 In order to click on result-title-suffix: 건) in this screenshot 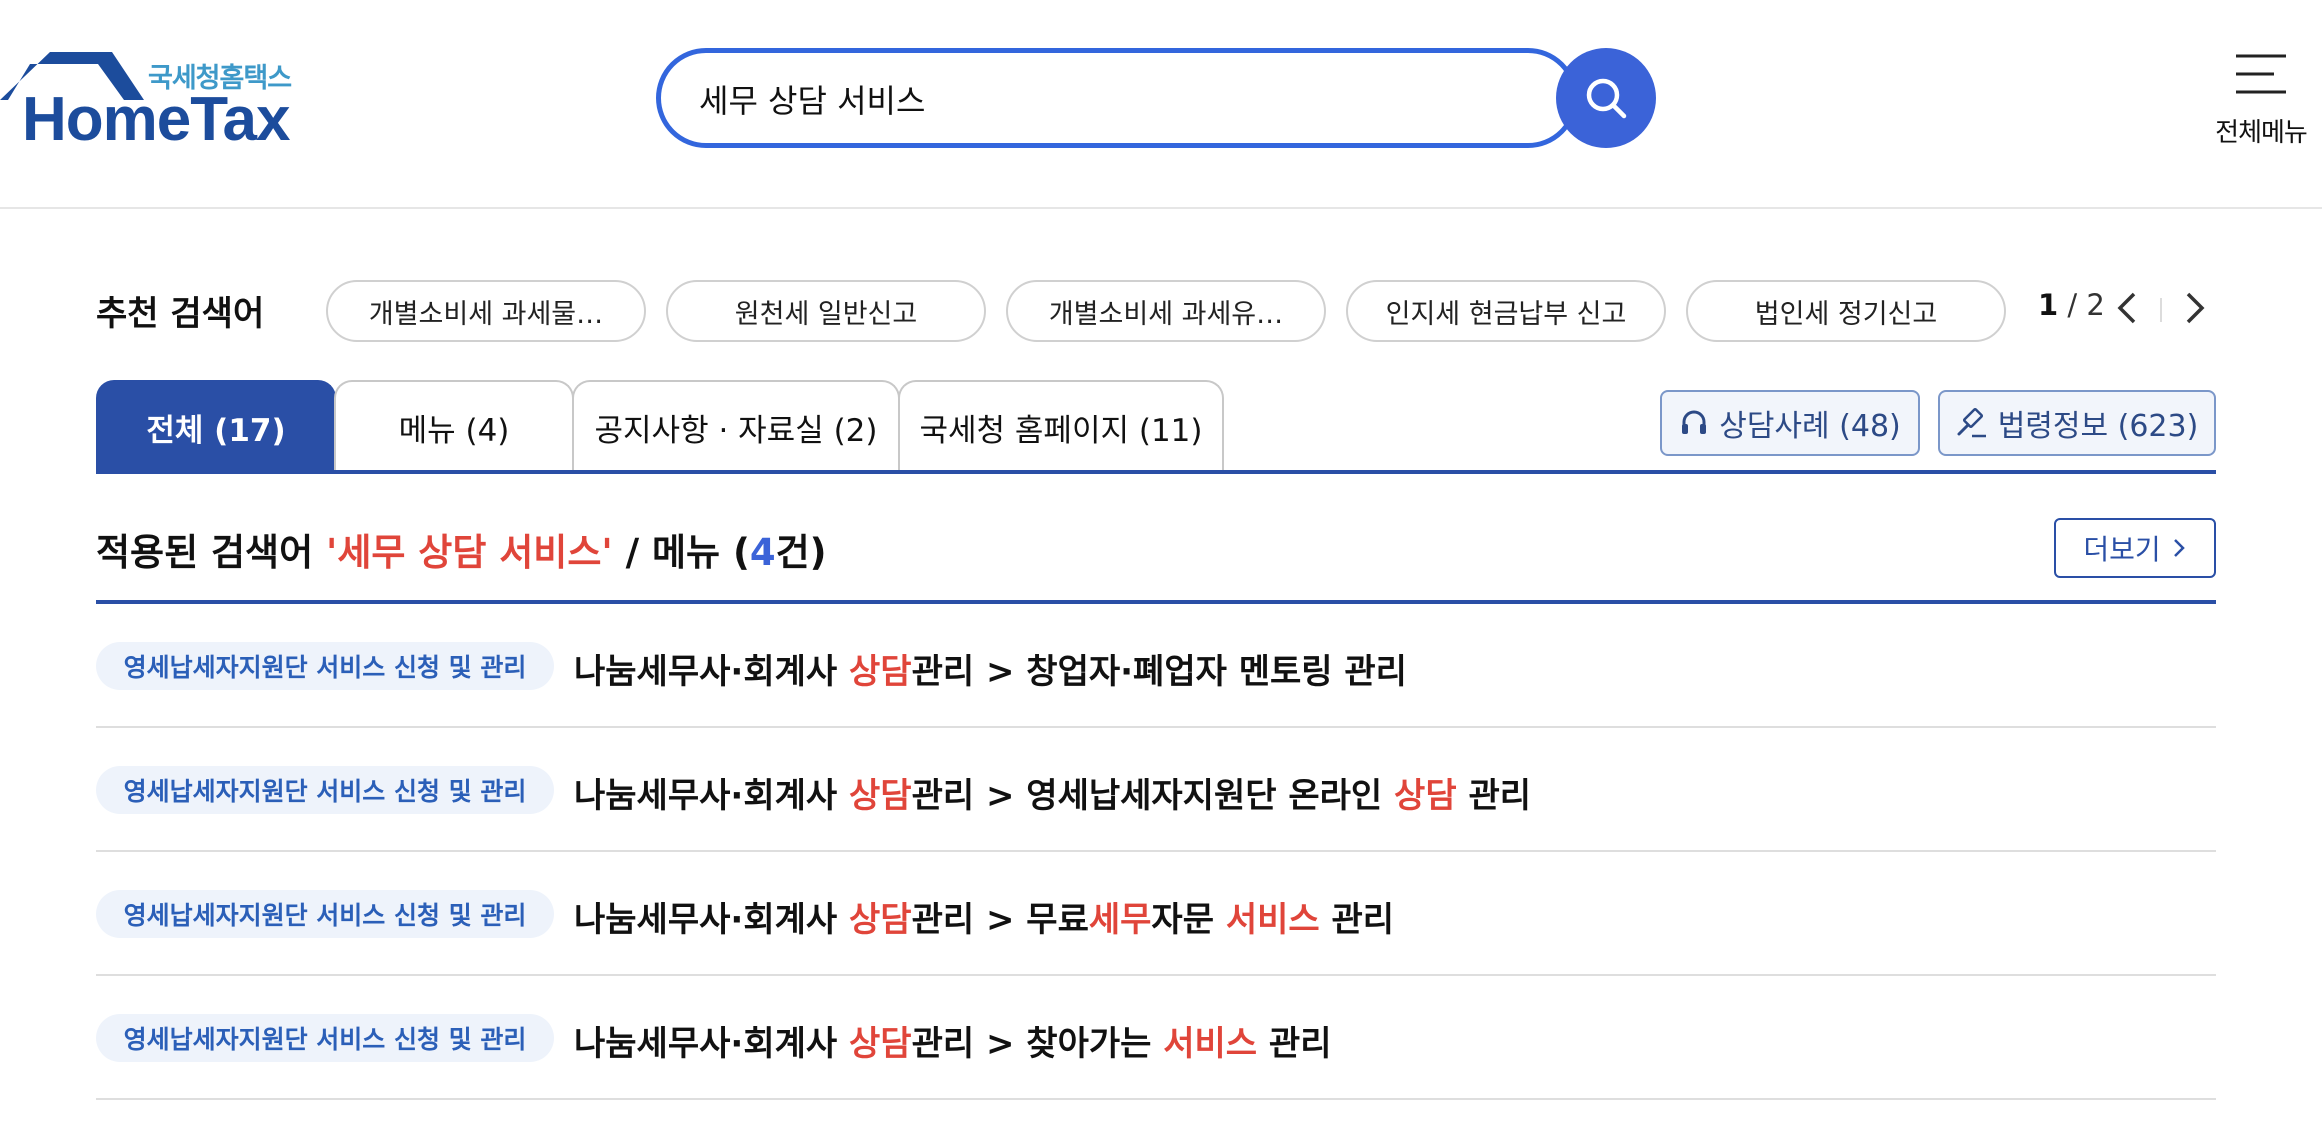, I will do `click(801, 552)`.